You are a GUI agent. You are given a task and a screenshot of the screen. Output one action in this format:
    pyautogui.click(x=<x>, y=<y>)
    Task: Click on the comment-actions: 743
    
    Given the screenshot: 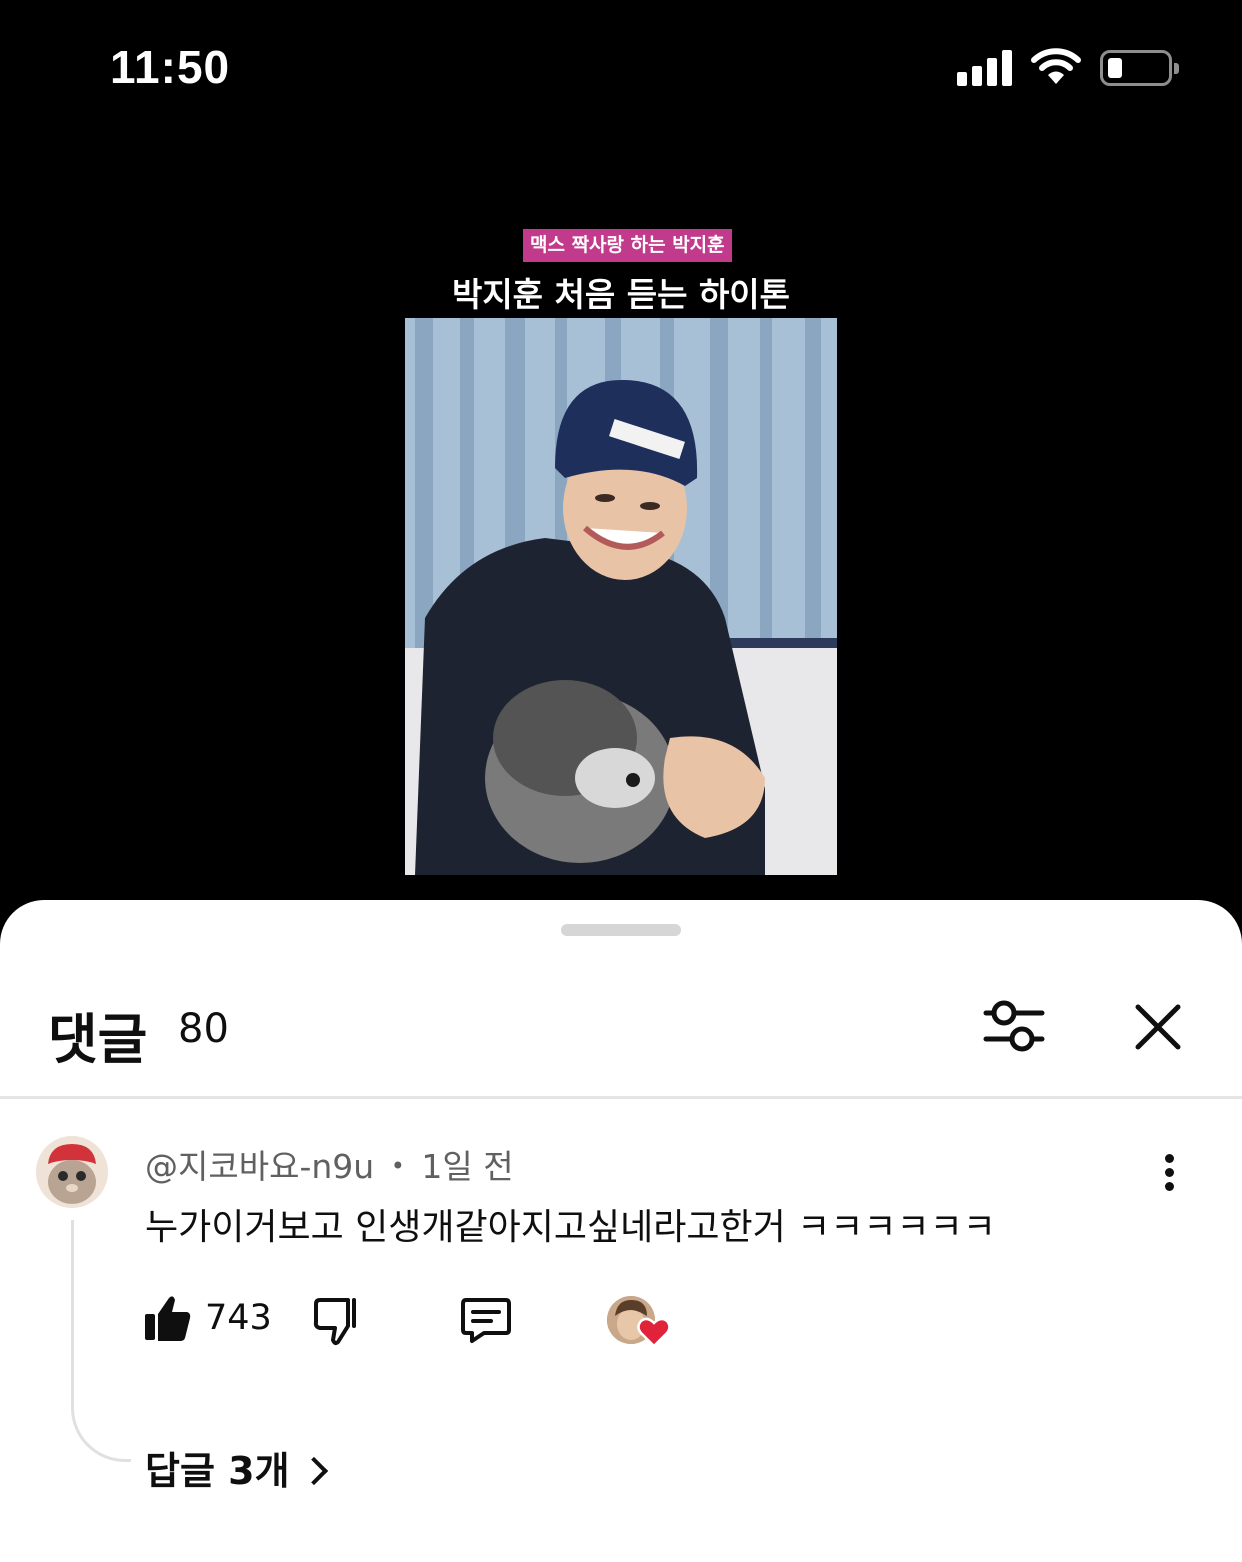 What is the action you would take?
    pyautogui.click(x=621, y=1322)
    